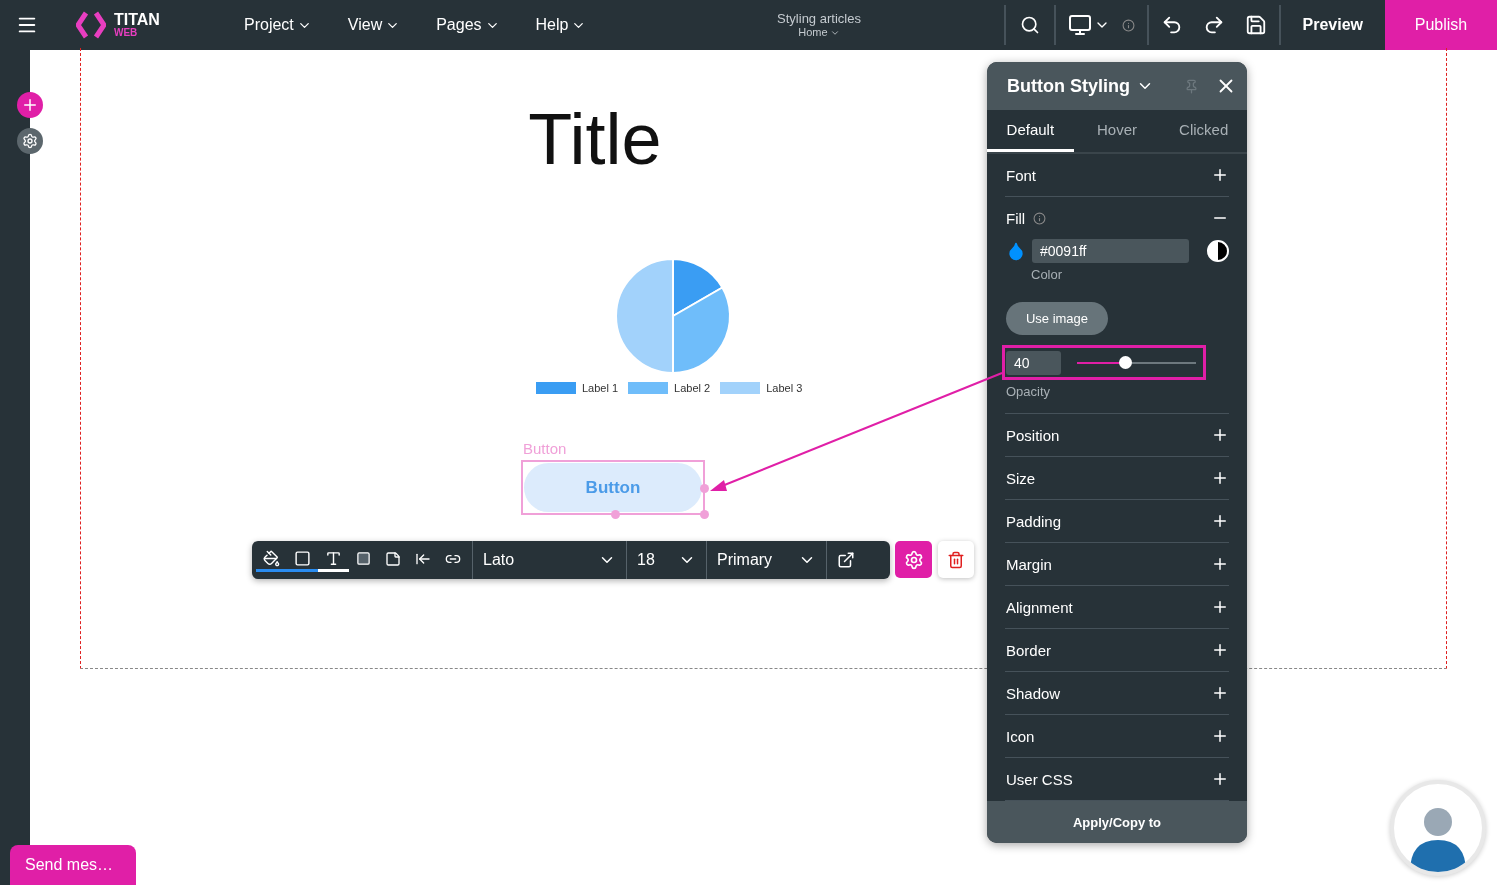 This screenshot has width=1497, height=885. Describe the element at coordinates (363, 558) in the screenshot. I see `square-icon` at that location.